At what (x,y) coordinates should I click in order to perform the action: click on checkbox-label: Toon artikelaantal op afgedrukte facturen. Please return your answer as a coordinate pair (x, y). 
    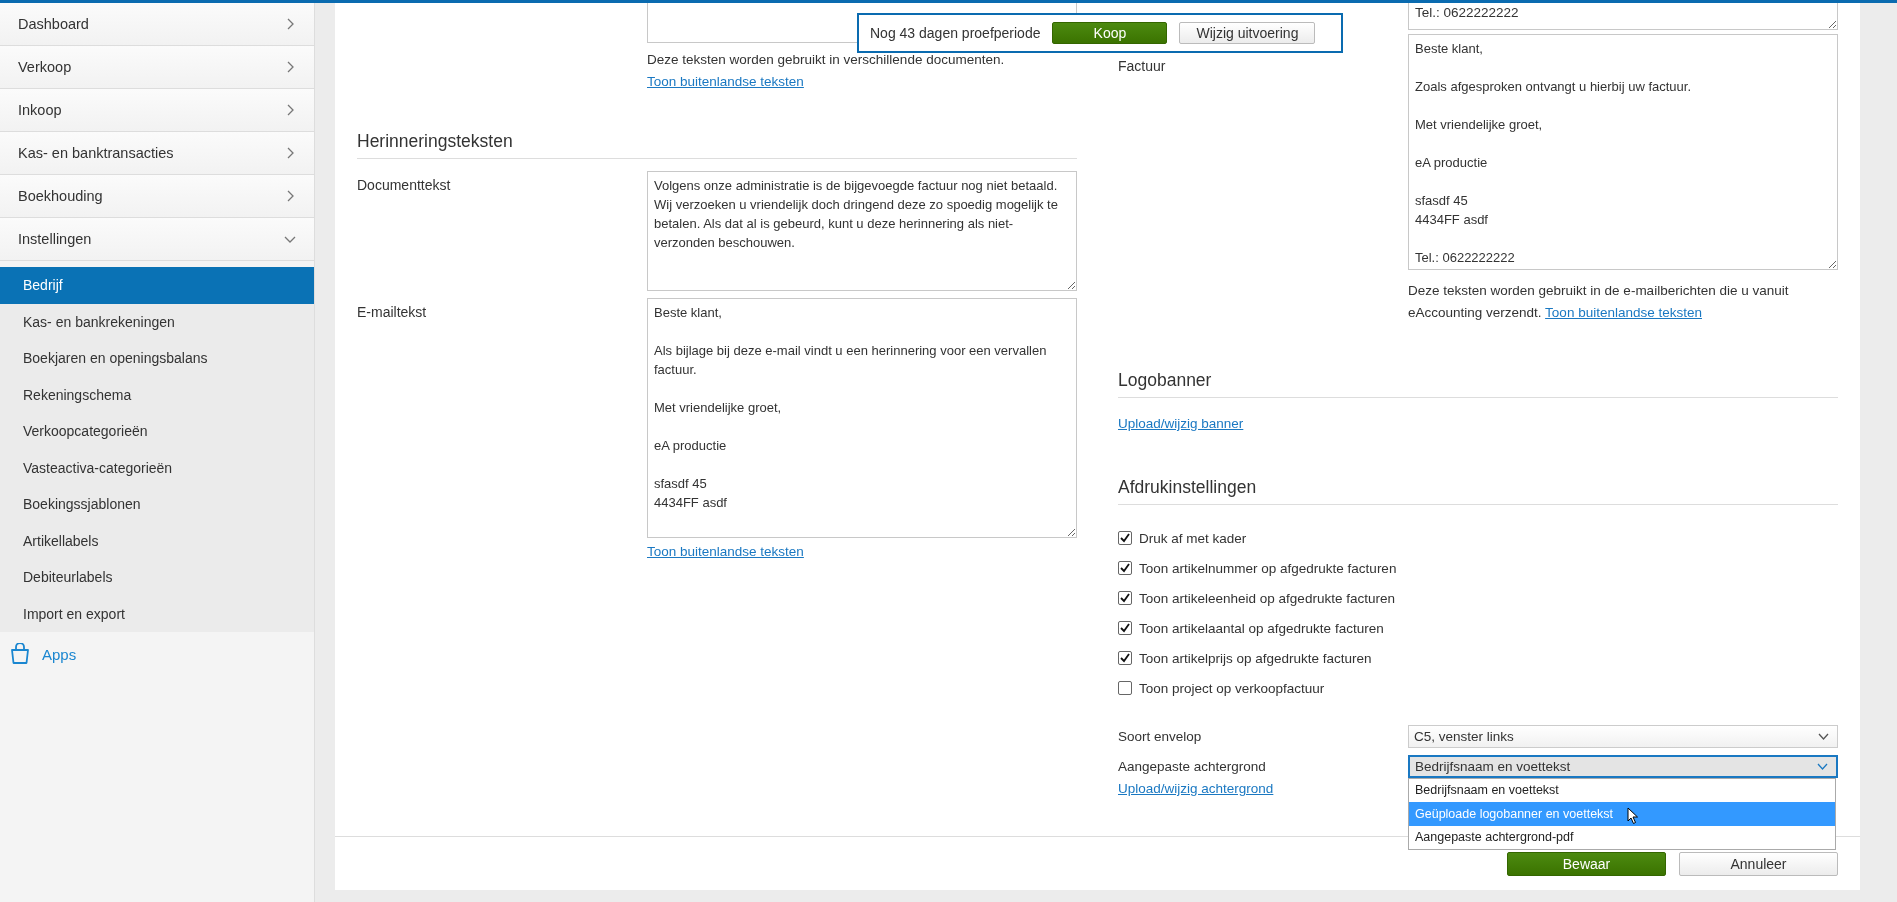
    Looking at the image, I should click on (1261, 628).